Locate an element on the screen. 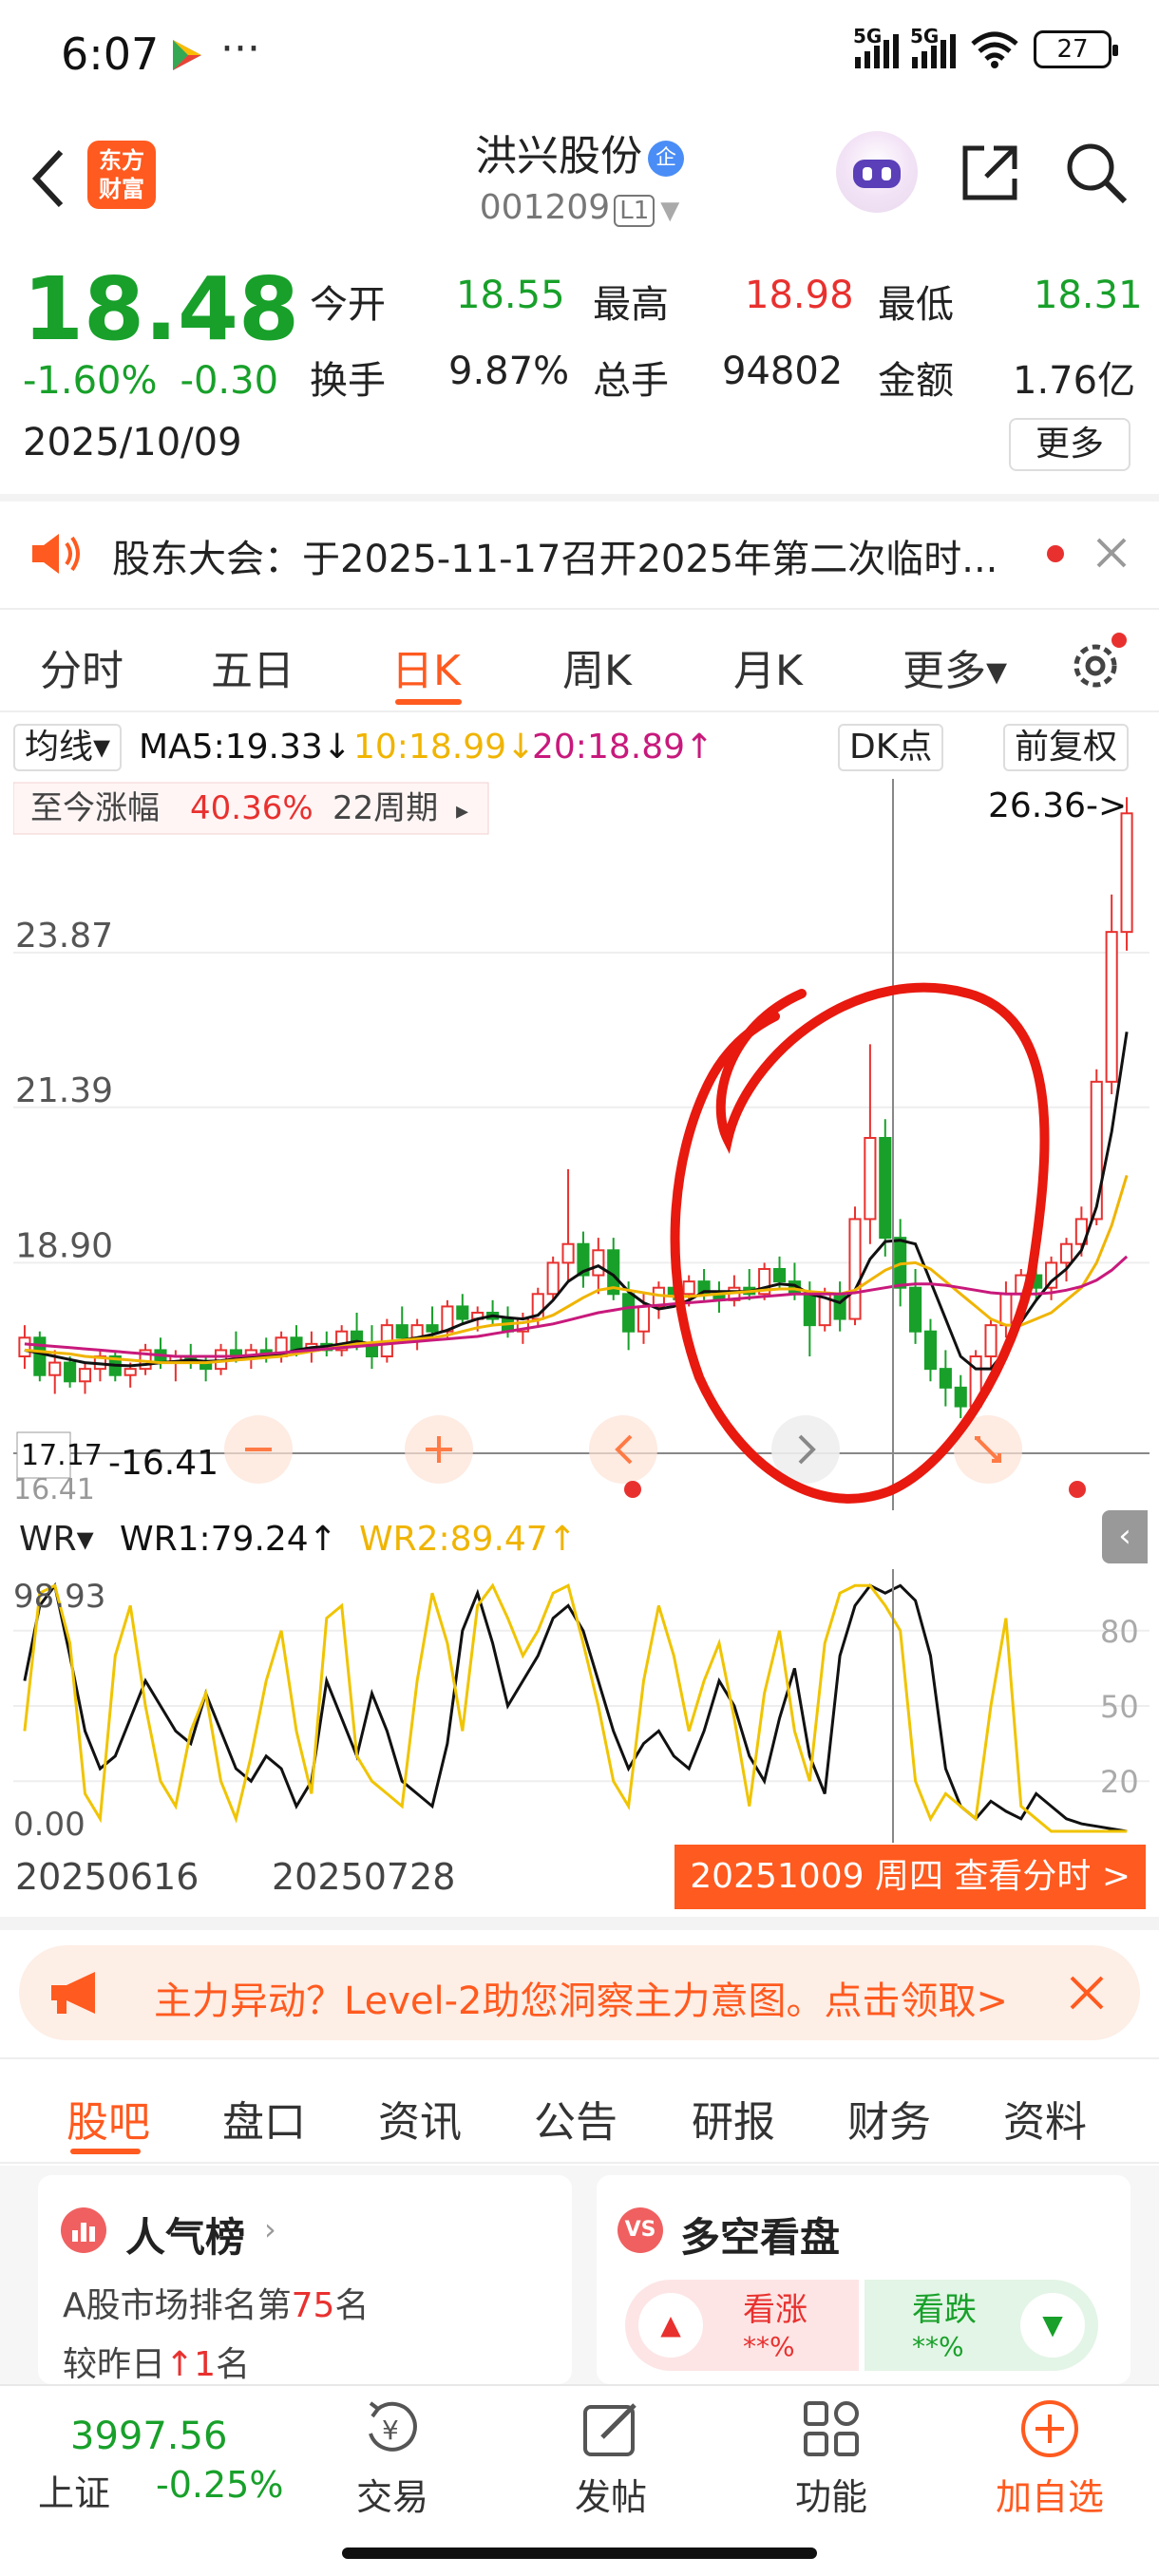  nav-functions: 功能 is located at coordinates (831, 2458).